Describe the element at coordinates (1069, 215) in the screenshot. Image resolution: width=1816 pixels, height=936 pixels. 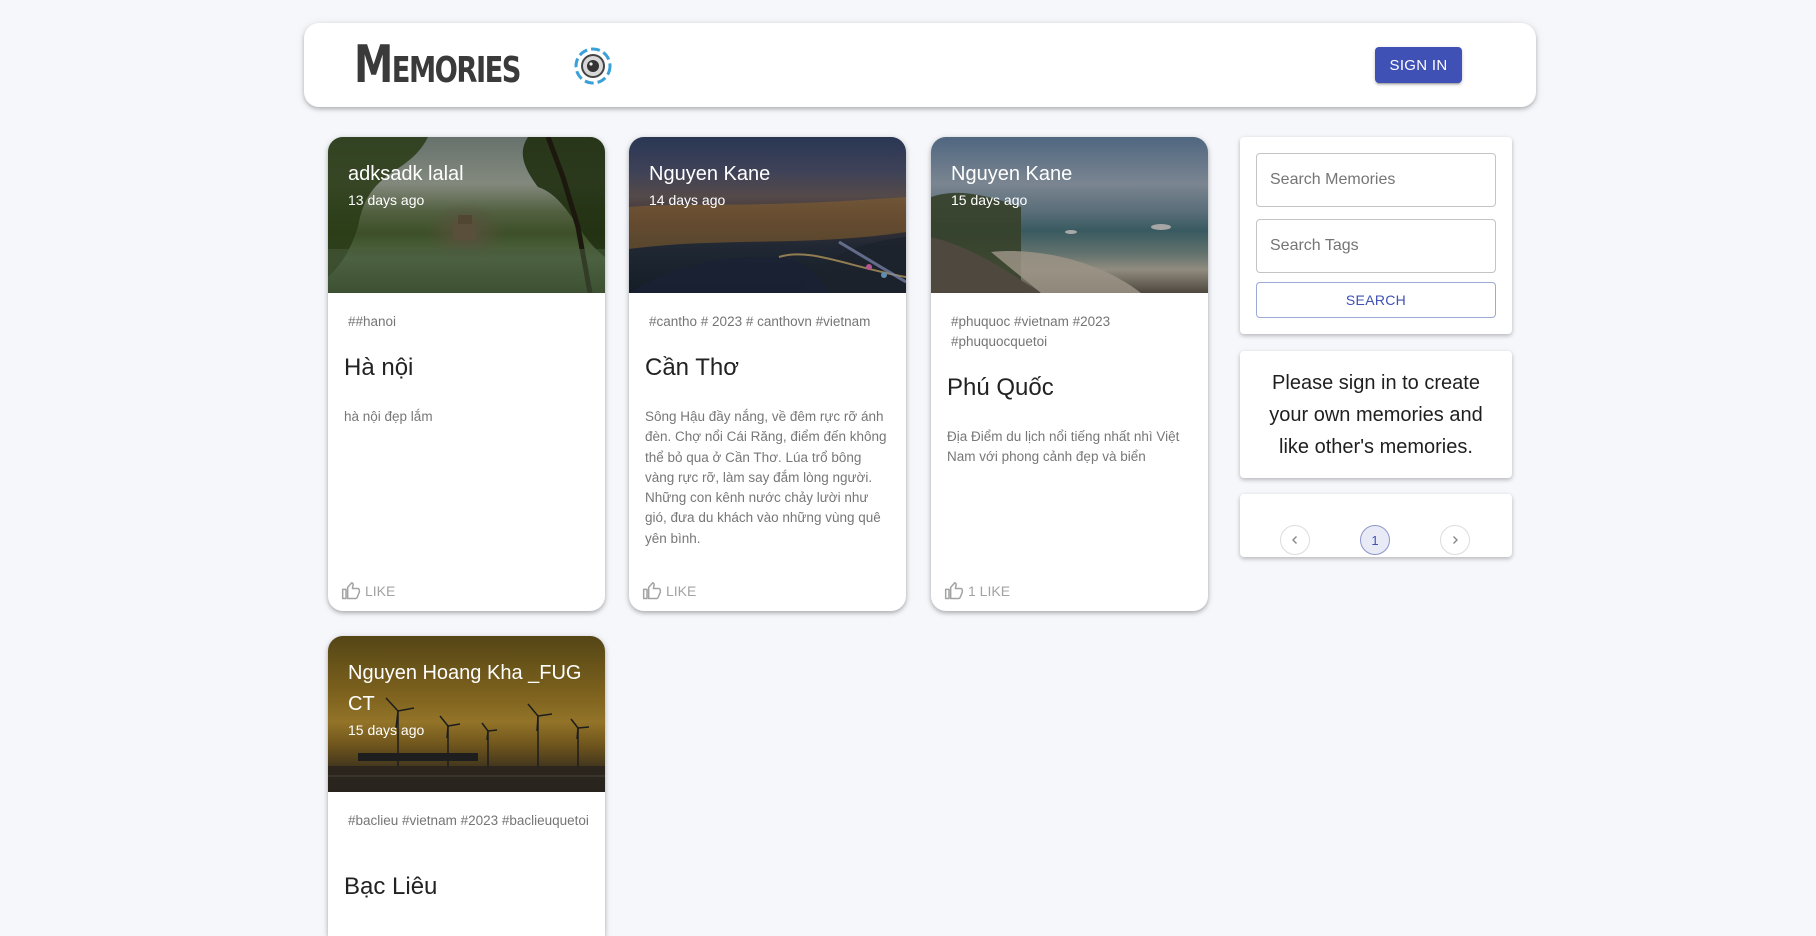
I see `post-image: Nguyen Kane 15 days ago` at that location.